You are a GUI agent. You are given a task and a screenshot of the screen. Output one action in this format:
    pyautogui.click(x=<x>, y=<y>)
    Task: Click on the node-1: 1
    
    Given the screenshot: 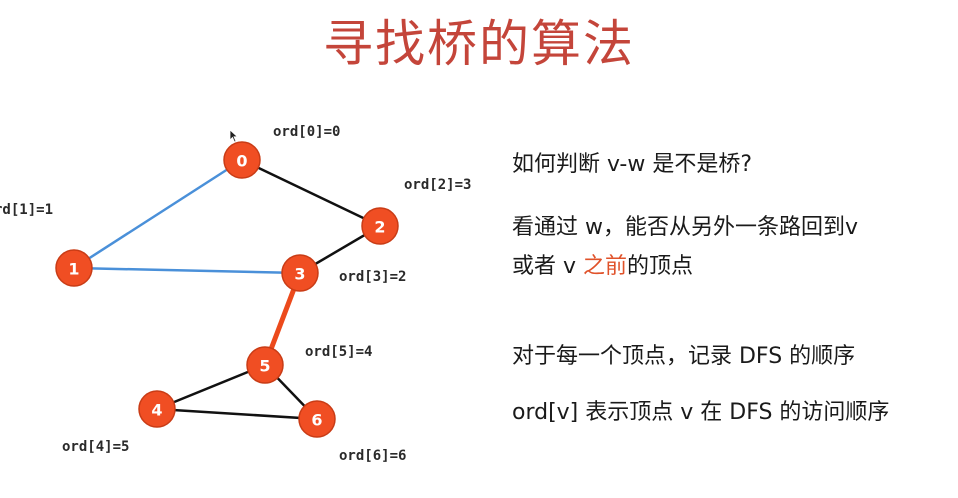 What is the action you would take?
    pyautogui.click(x=74, y=268)
    